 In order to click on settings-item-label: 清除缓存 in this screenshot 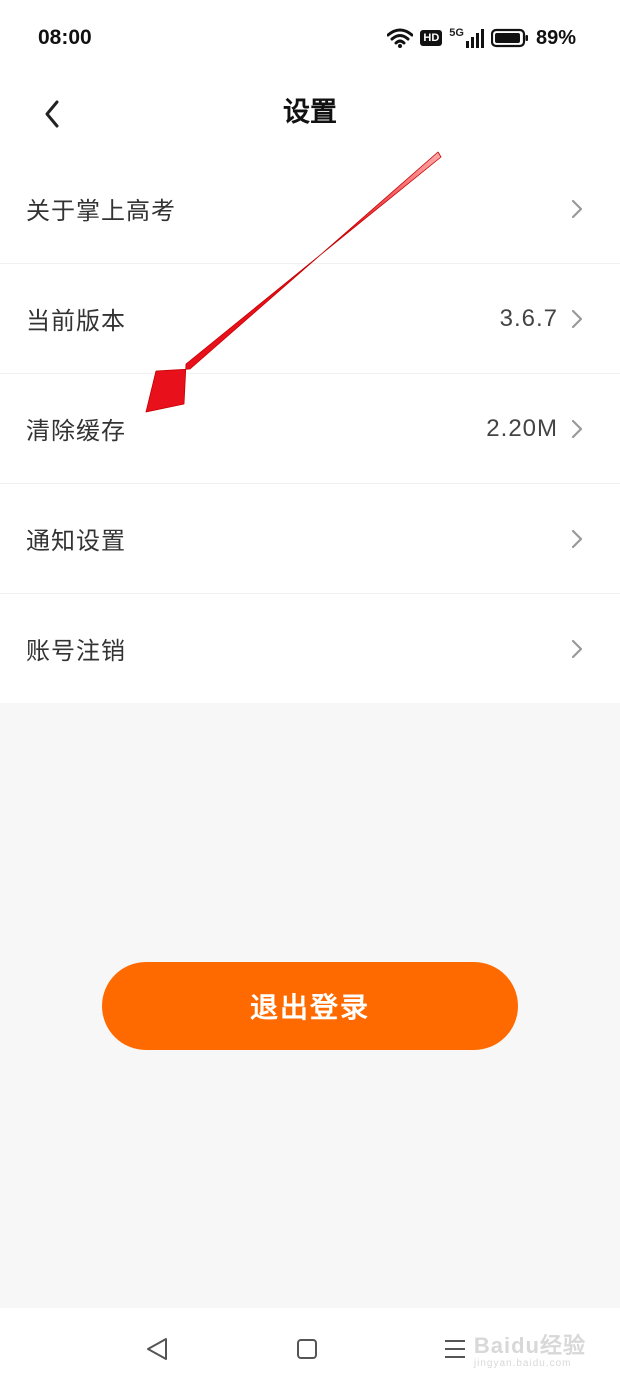, I will do `click(76, 431)`.